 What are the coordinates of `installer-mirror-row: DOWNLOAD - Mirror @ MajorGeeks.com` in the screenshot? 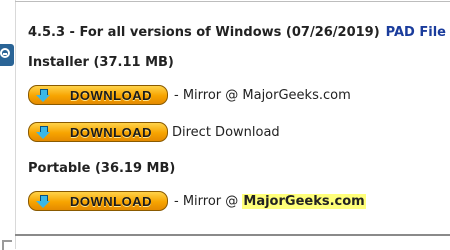 It's located at (189, 95).